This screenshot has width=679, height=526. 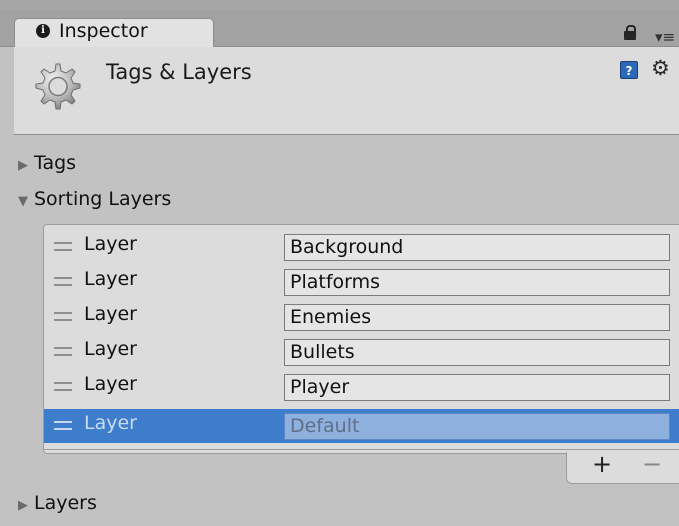 I want to click on list-item-selected: Layer Default, so click(x=361, y=426).